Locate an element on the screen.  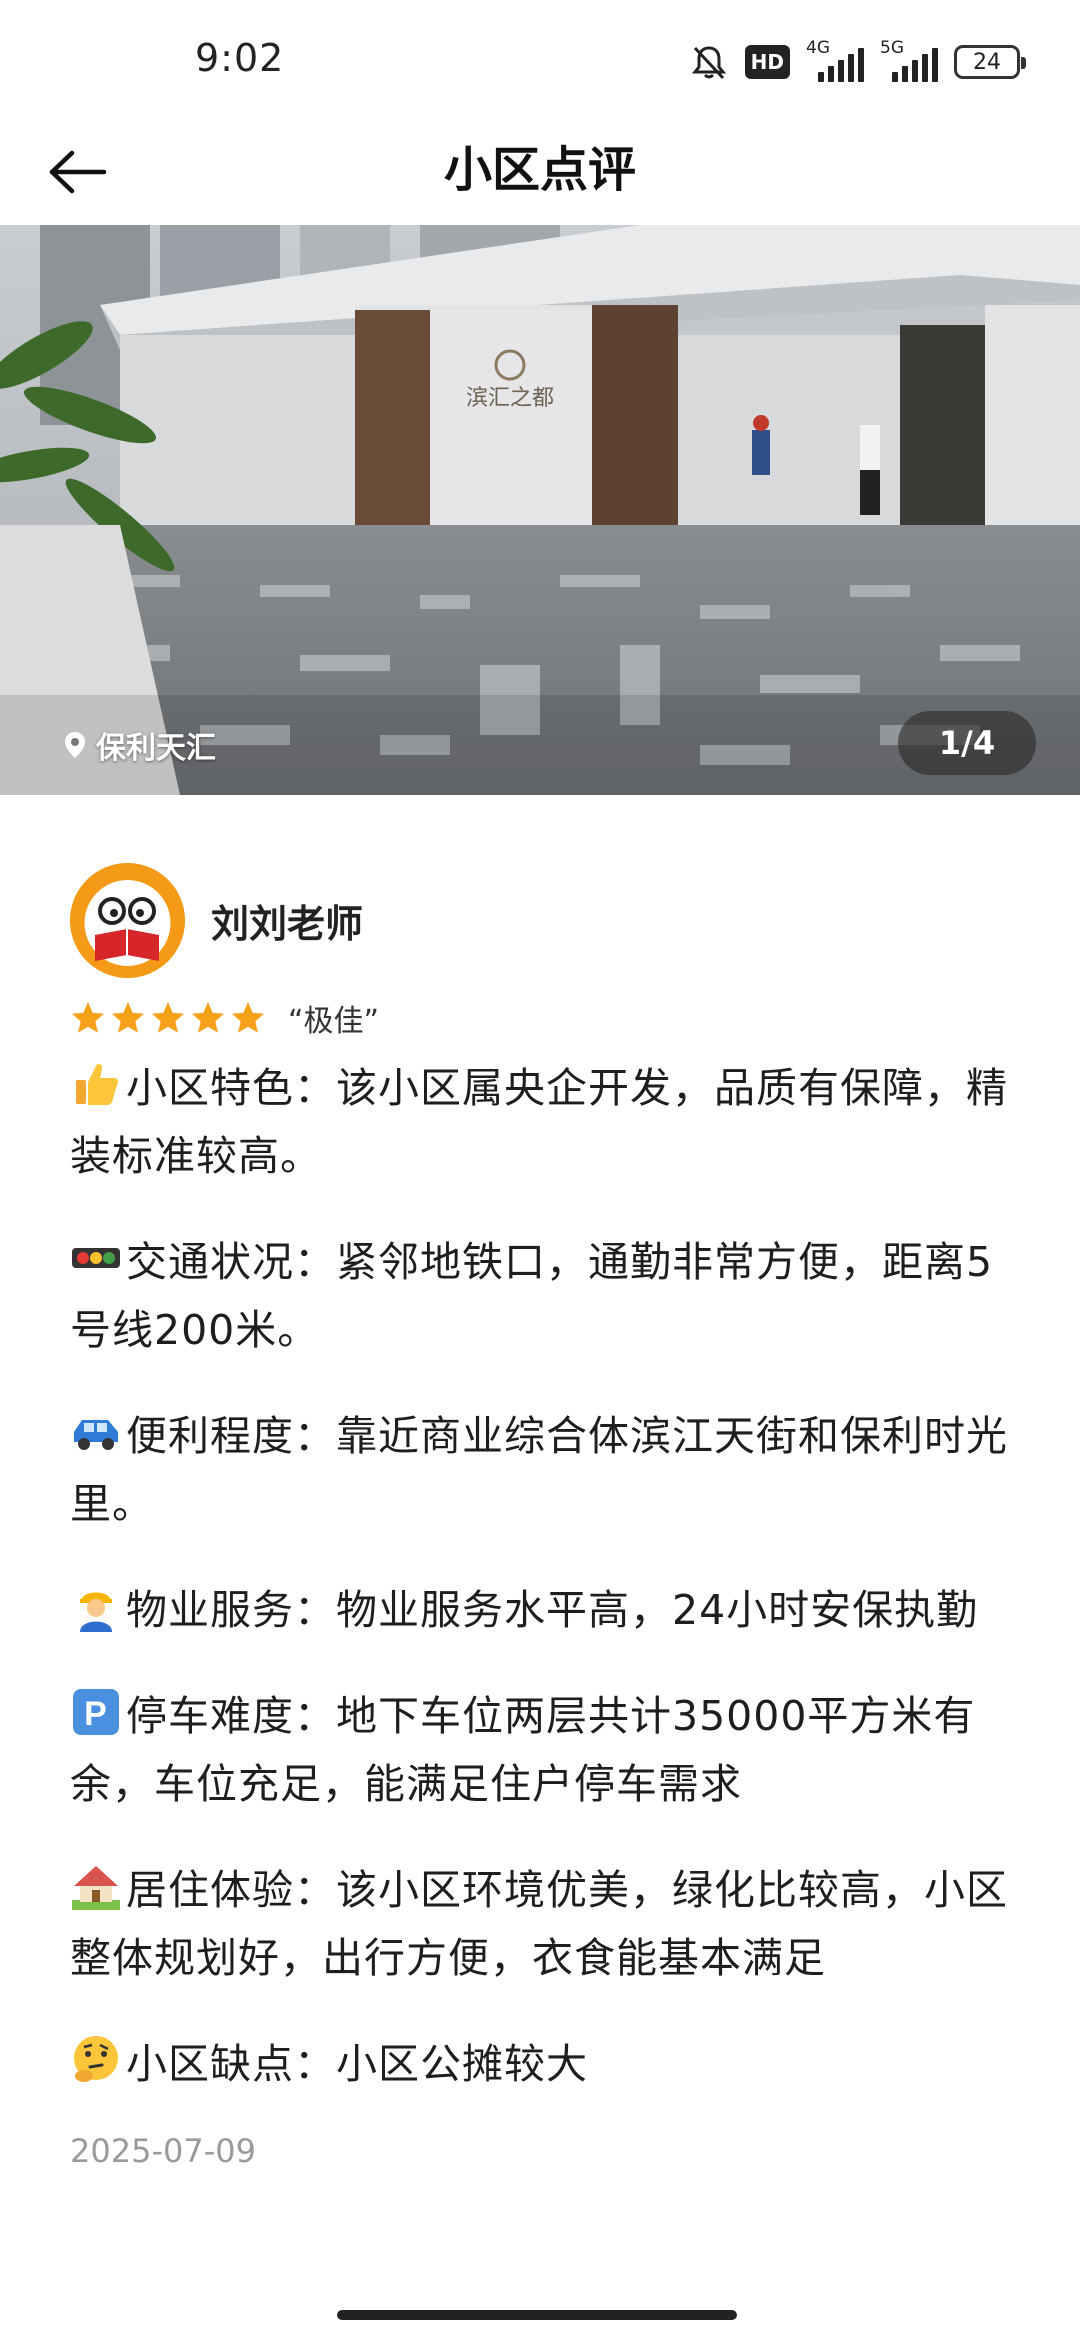
thumbs-up-icon is located at coordinates (97, 1084).